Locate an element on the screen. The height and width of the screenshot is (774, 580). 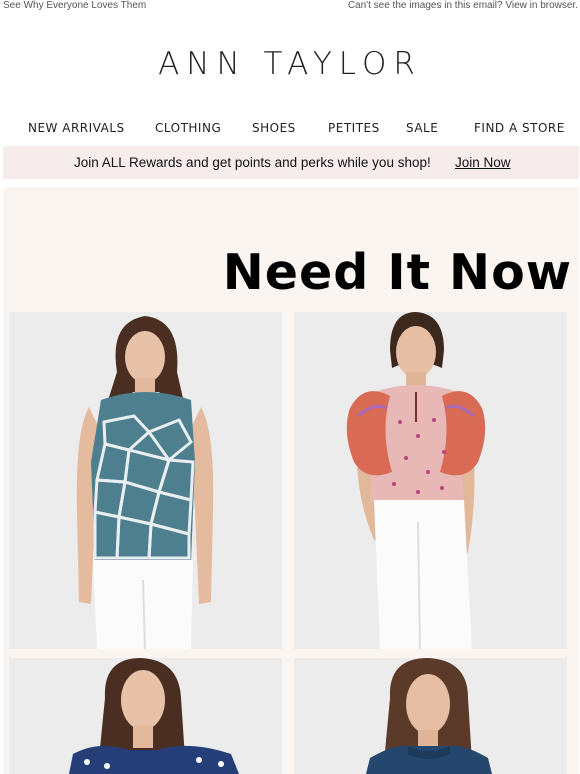
nav-new-arrivals: NEW ARRIVALS is located at coordinates (76, 128).